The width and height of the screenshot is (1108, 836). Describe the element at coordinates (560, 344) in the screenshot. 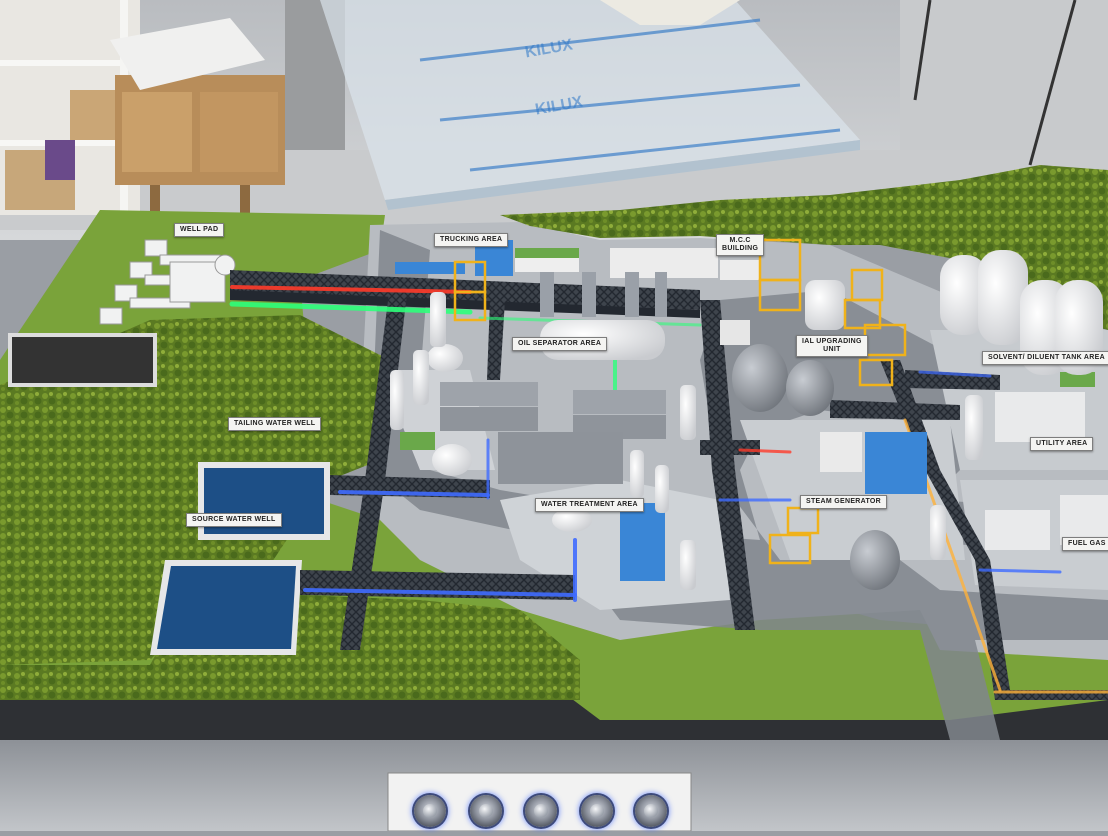

I see `label-oil-separator-area: OIL SEPARATOR AREA` at that location.